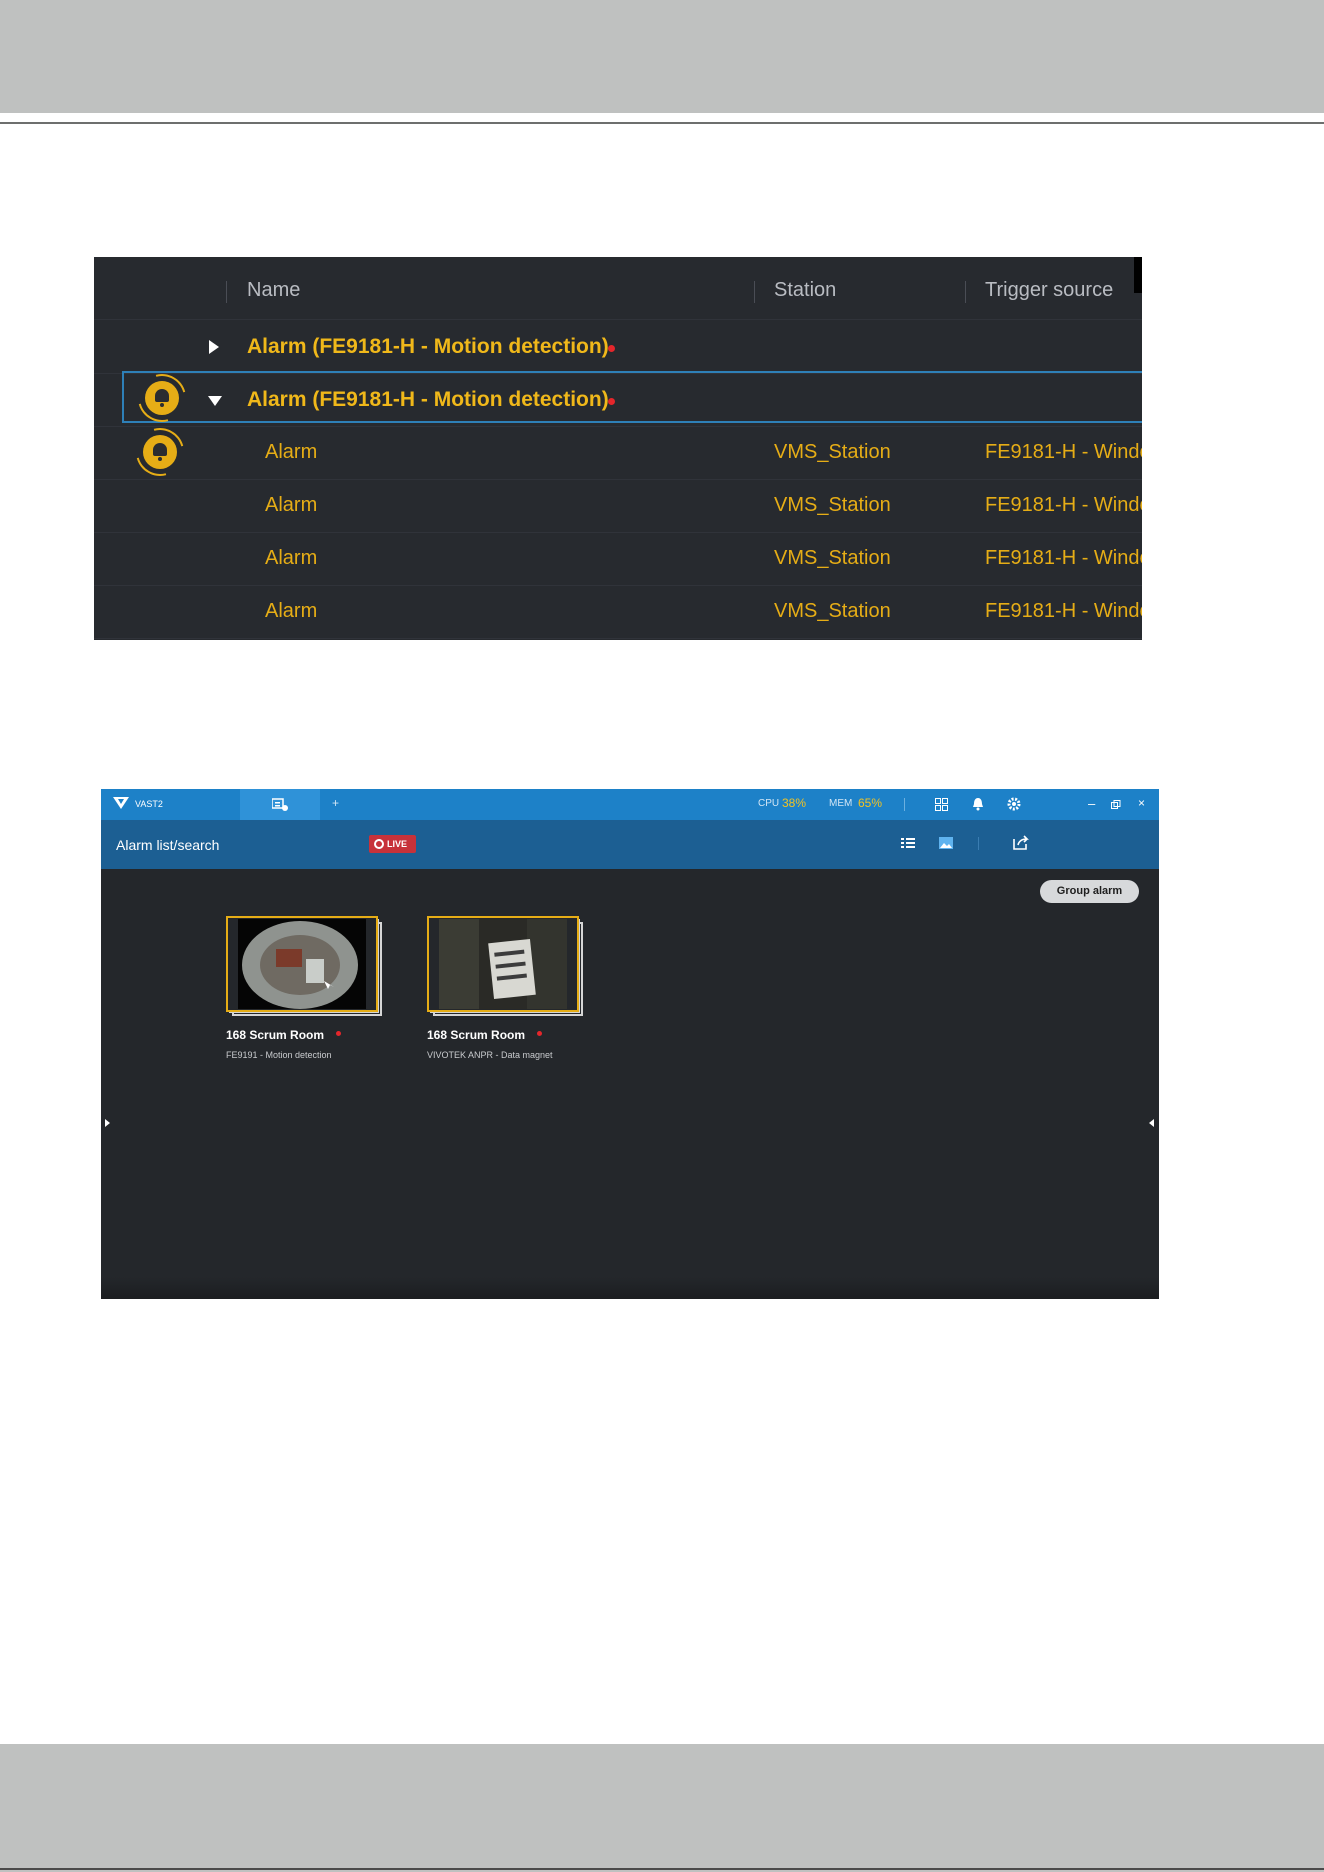  What do you see at coordinates (335, 803) in the screenshot?
I see `add-tab-icon: +` at bounding box center [335, 803].